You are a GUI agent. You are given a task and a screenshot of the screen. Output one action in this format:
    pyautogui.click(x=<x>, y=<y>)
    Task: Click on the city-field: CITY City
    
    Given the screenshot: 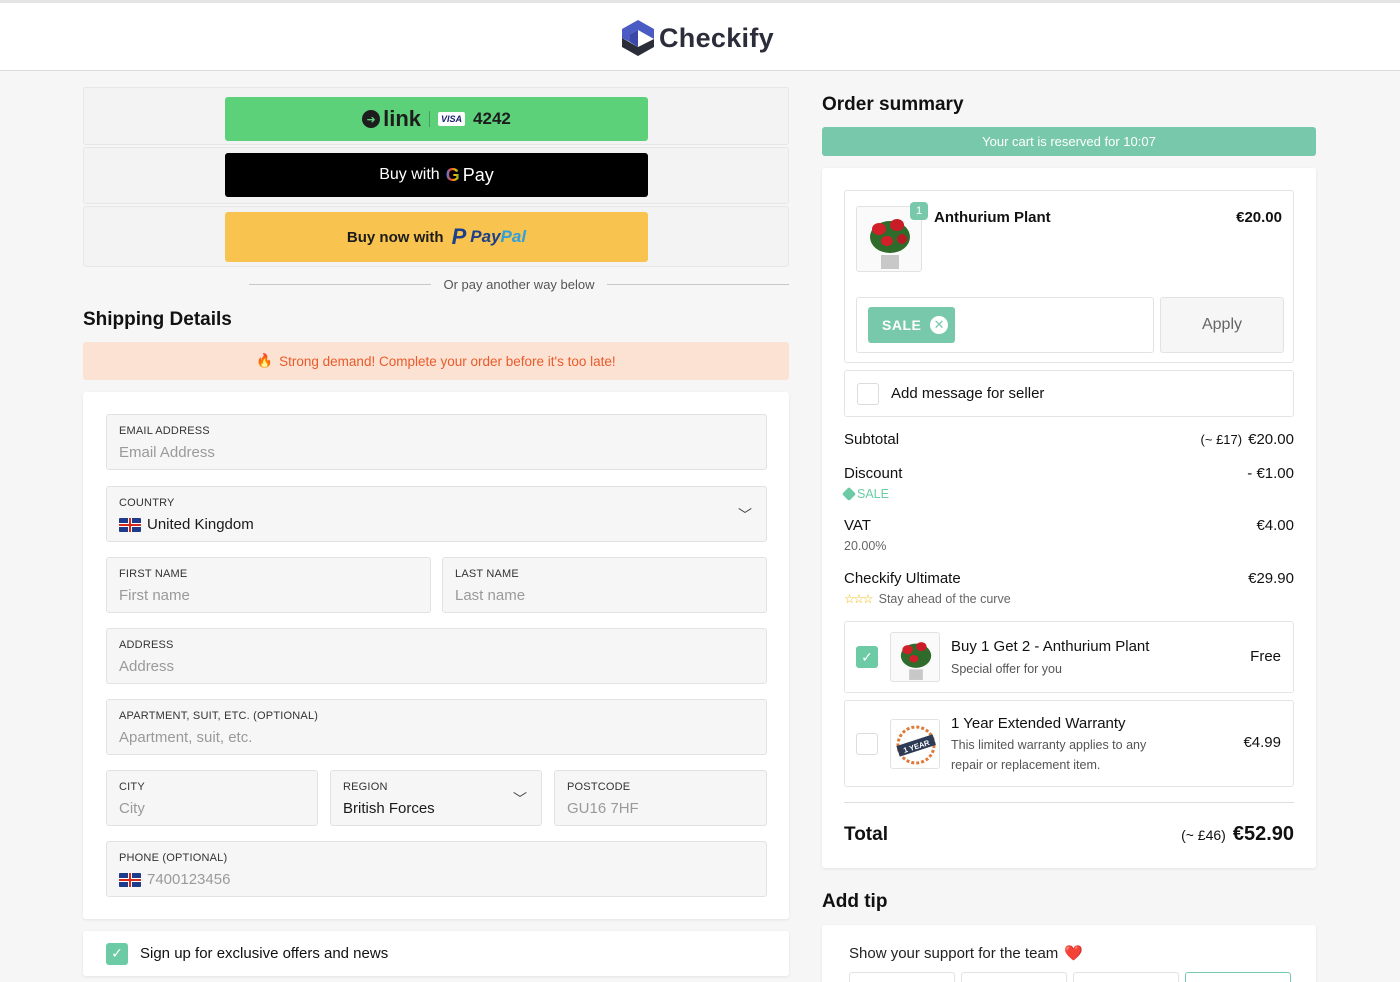 What is the action you would take?
    pyautogui.click(x=212, y=798)
    